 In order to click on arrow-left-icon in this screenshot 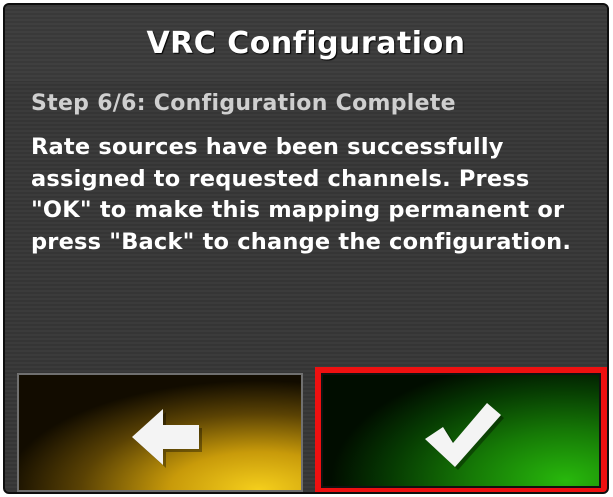, I will do `click(167, 438)`.